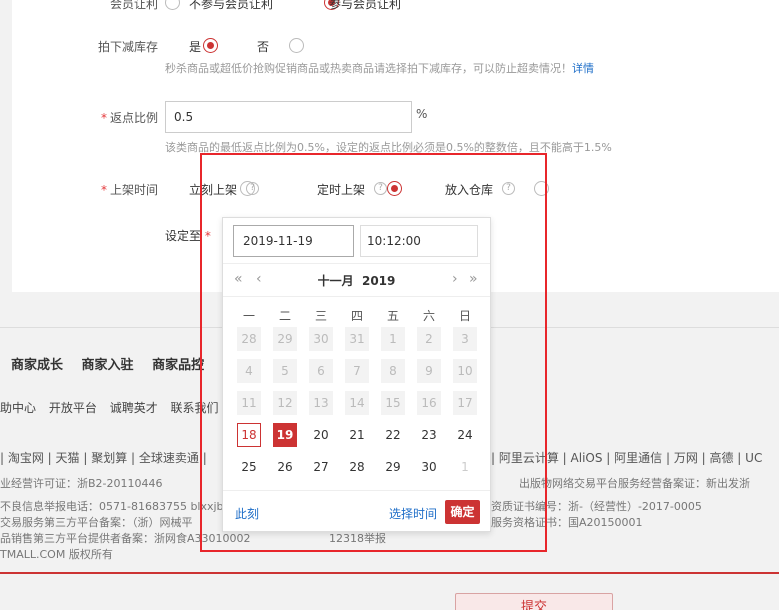  What do you see at coordinates (357, 371) in the screenshot?
I see `day-cell: 7` at bounding box center [357, 371].